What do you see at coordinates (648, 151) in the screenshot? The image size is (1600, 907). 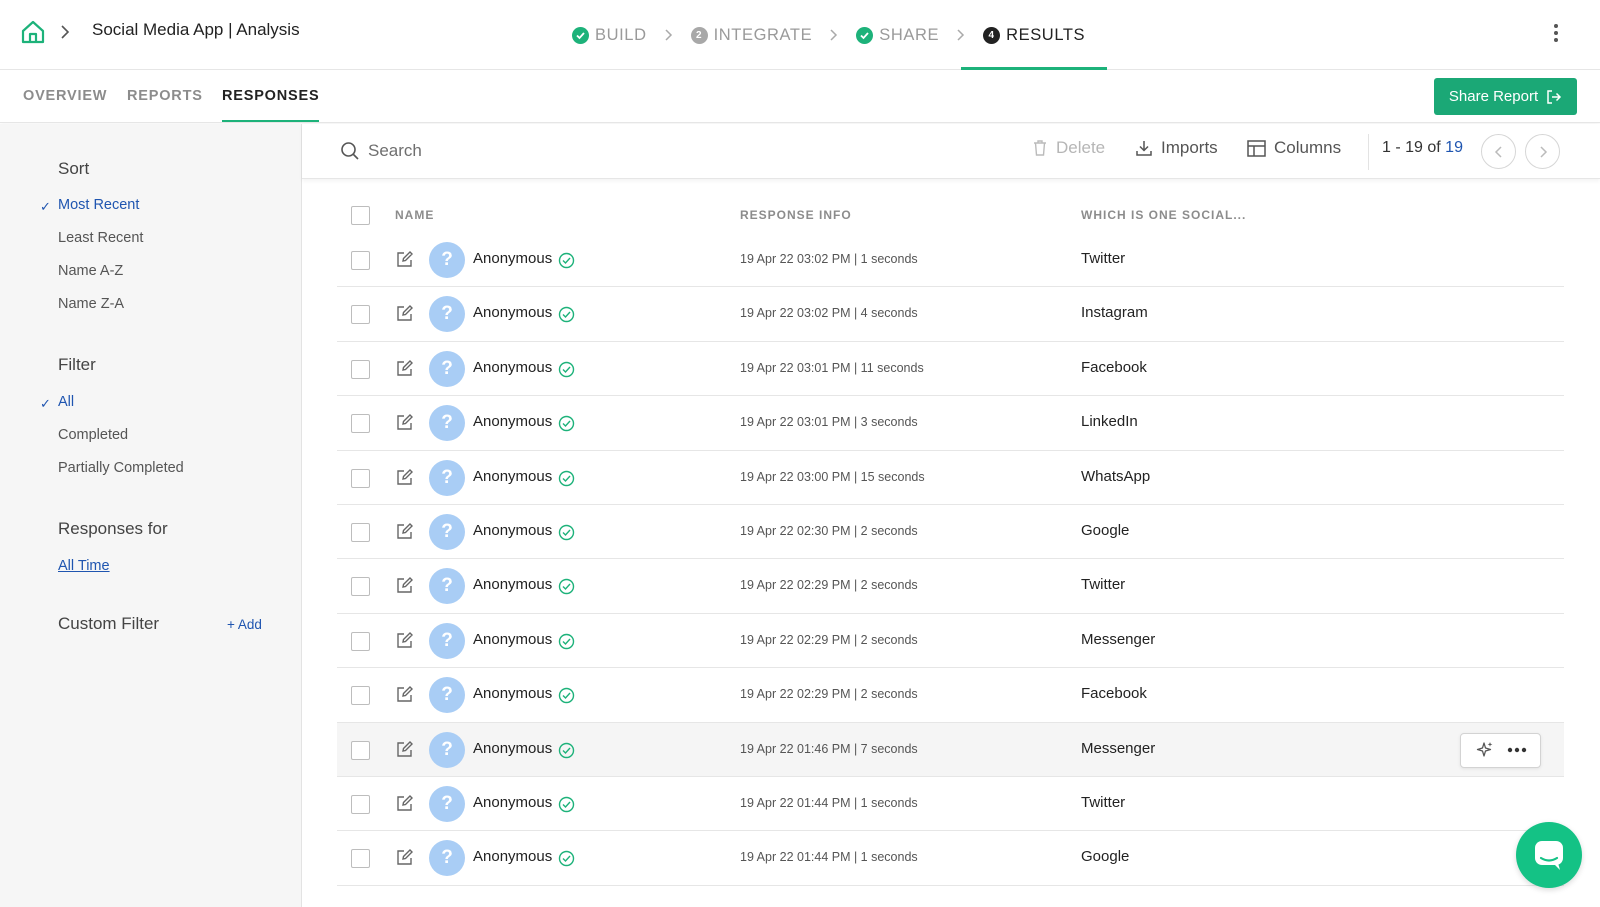 I see `search-input` at bounding box center [648, 151].